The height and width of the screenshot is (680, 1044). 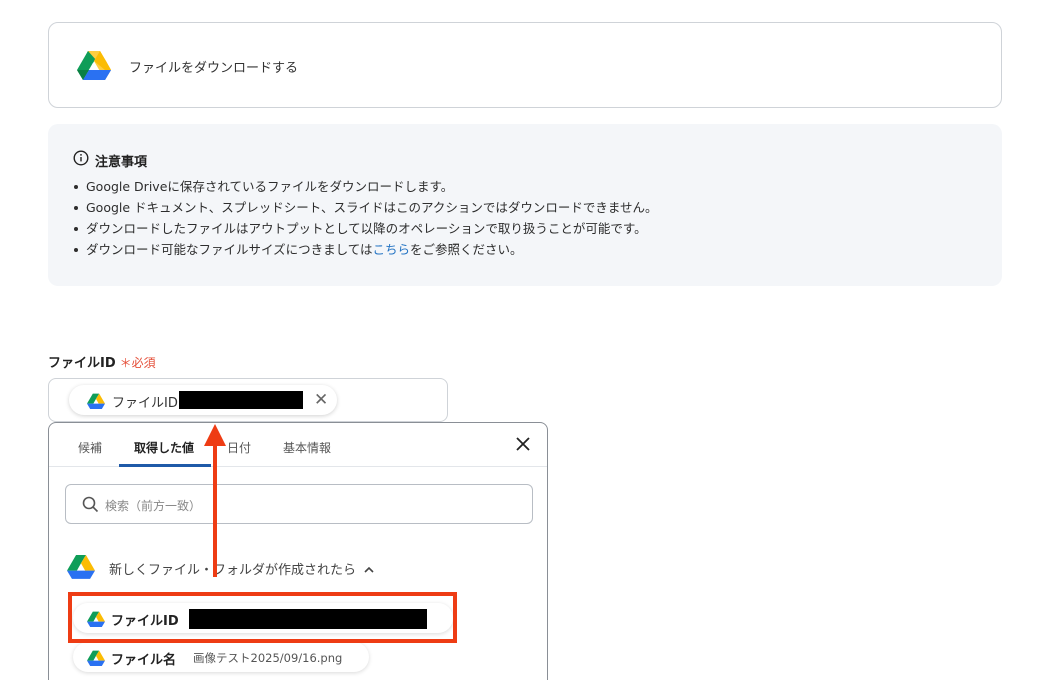 I want to click on list-item-value: 画像テスト2025/09/16.png, so click(x=268, y=658).